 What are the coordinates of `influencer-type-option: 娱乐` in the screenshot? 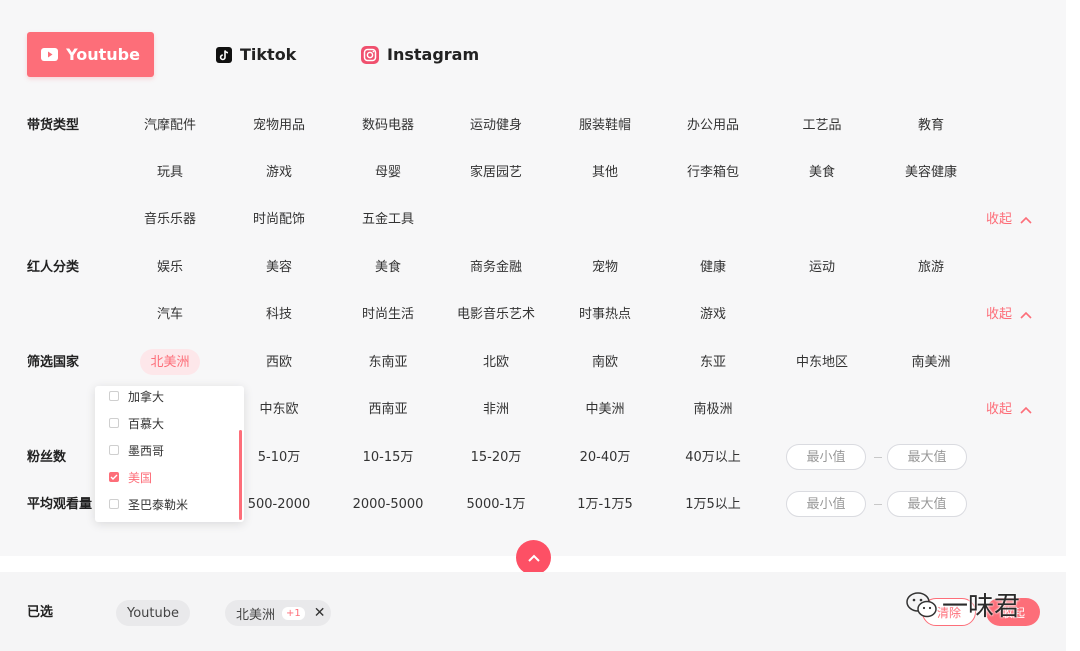 It's located at (170, 268).